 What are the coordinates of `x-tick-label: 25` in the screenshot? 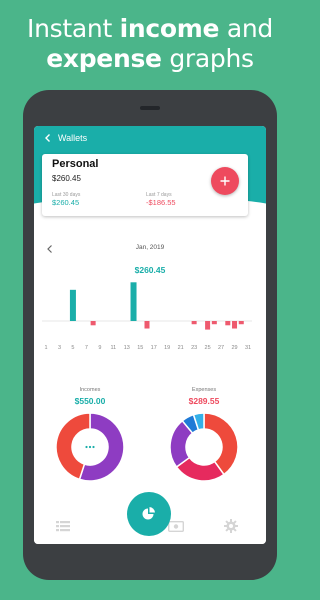 It's located at (208, 348).